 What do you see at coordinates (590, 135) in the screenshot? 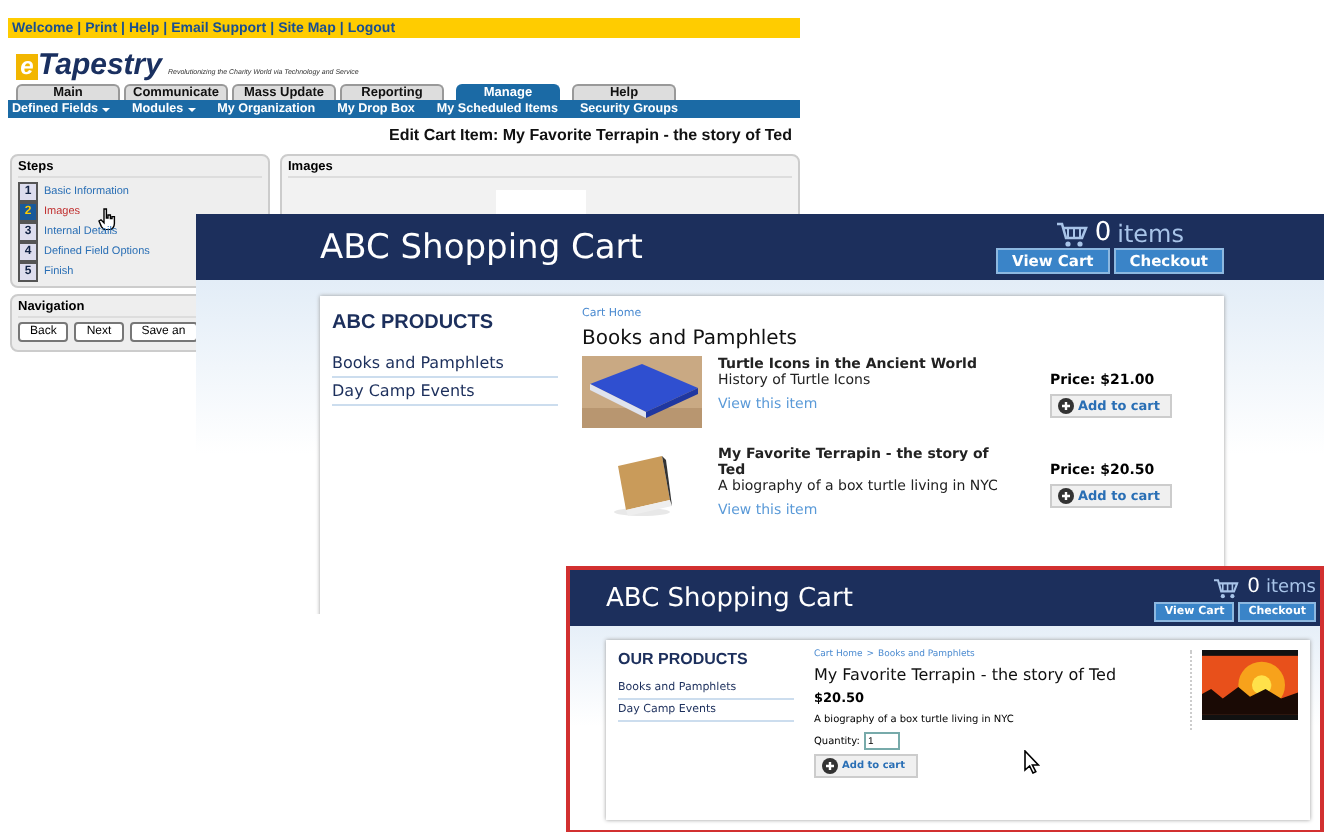
I see `page-title: Edit Cart Item: My Favorite Terrapin - the story of Ted` at bounding box center [590, 135].